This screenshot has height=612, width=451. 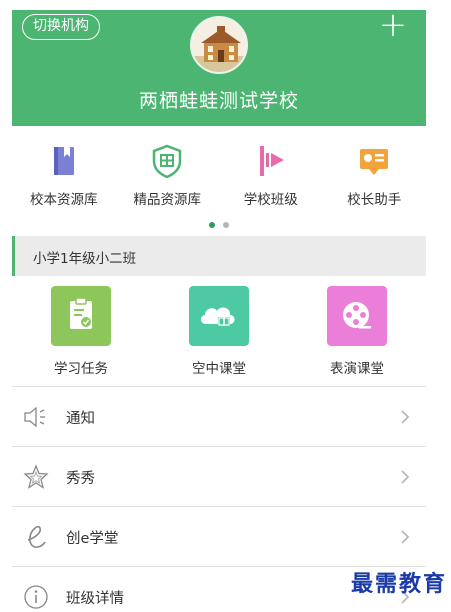 I want to click on list-label: 秀秀, so click(x=80, y=479).